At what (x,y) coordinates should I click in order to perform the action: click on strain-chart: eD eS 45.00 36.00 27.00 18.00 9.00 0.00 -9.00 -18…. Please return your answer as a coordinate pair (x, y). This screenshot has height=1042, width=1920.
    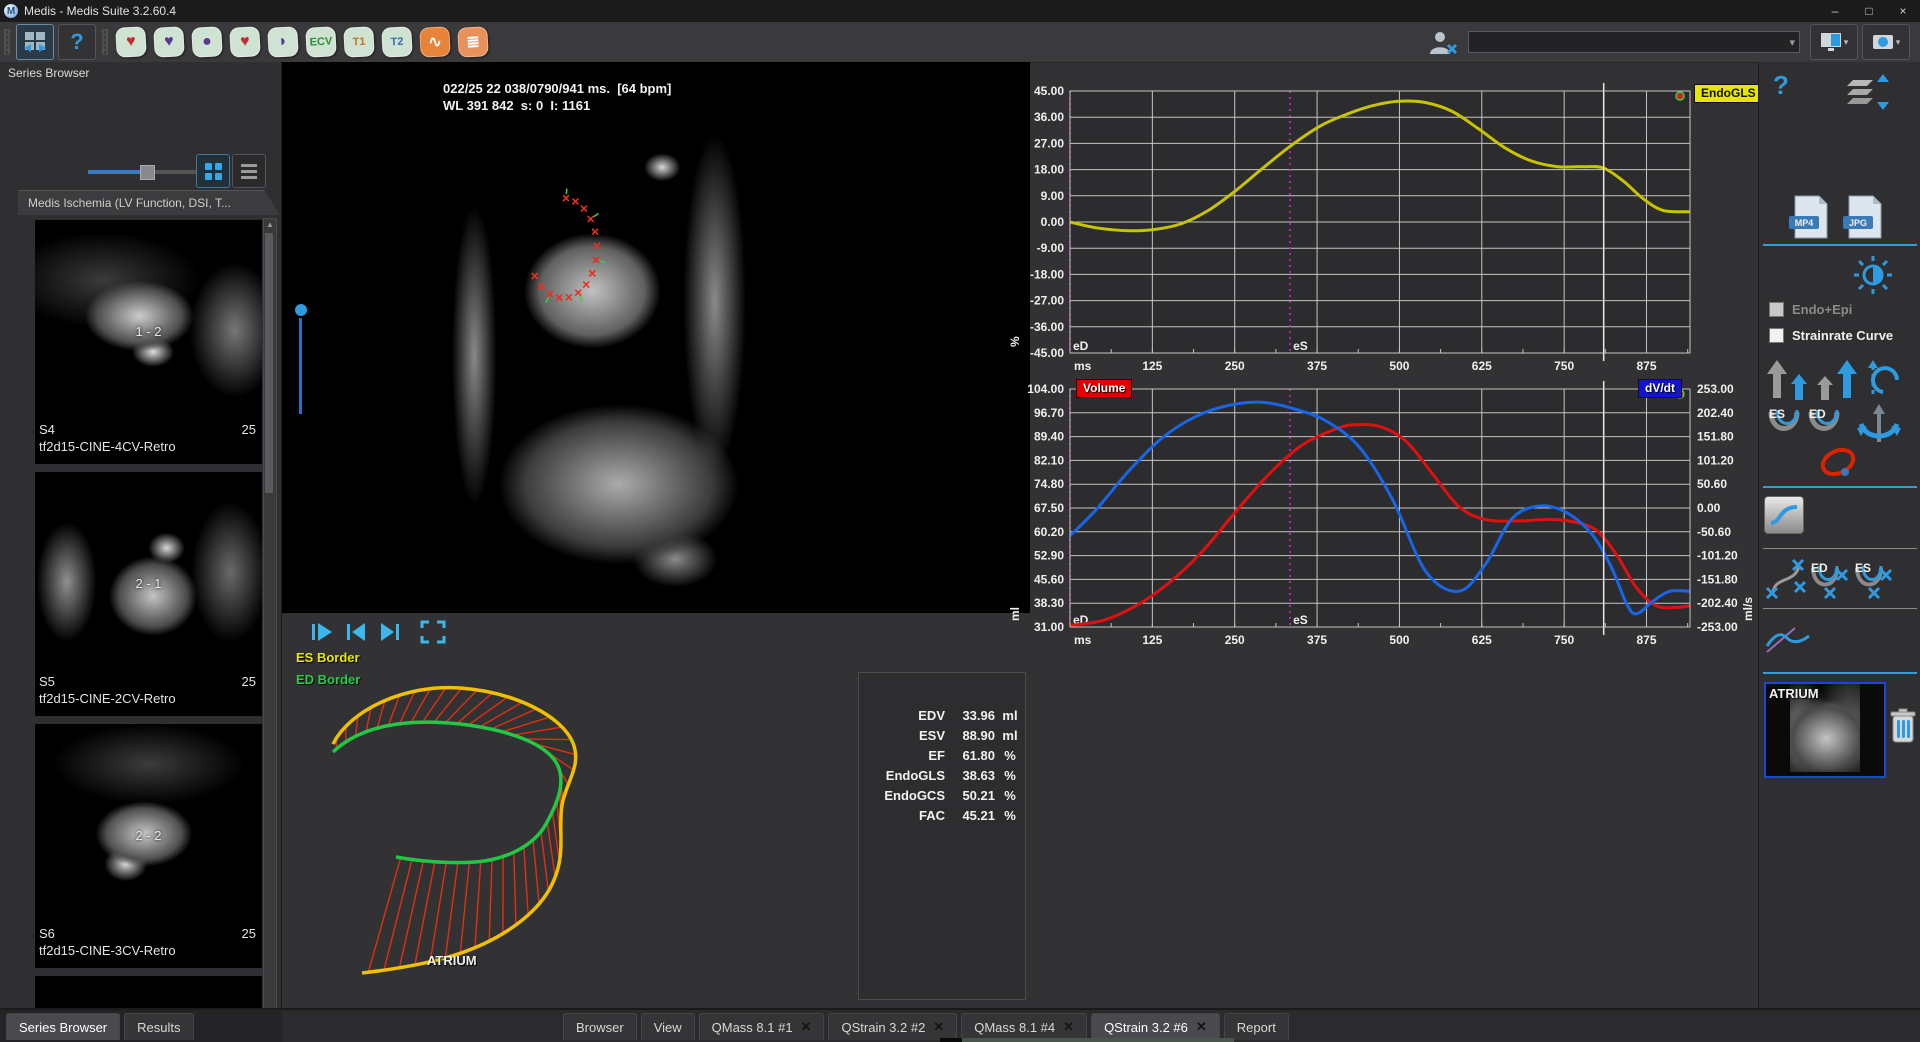
    Looking at the image, I should click on (1390, 230).